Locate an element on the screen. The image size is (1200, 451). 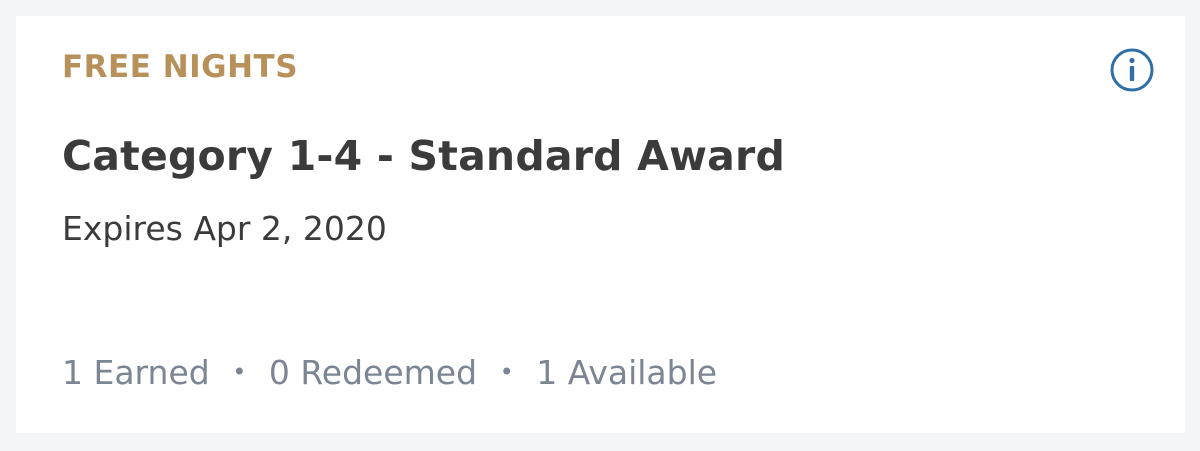
award-stats: 1 Earned • 0 Redeemed • 1 Available is located at coordinates (389, 372).